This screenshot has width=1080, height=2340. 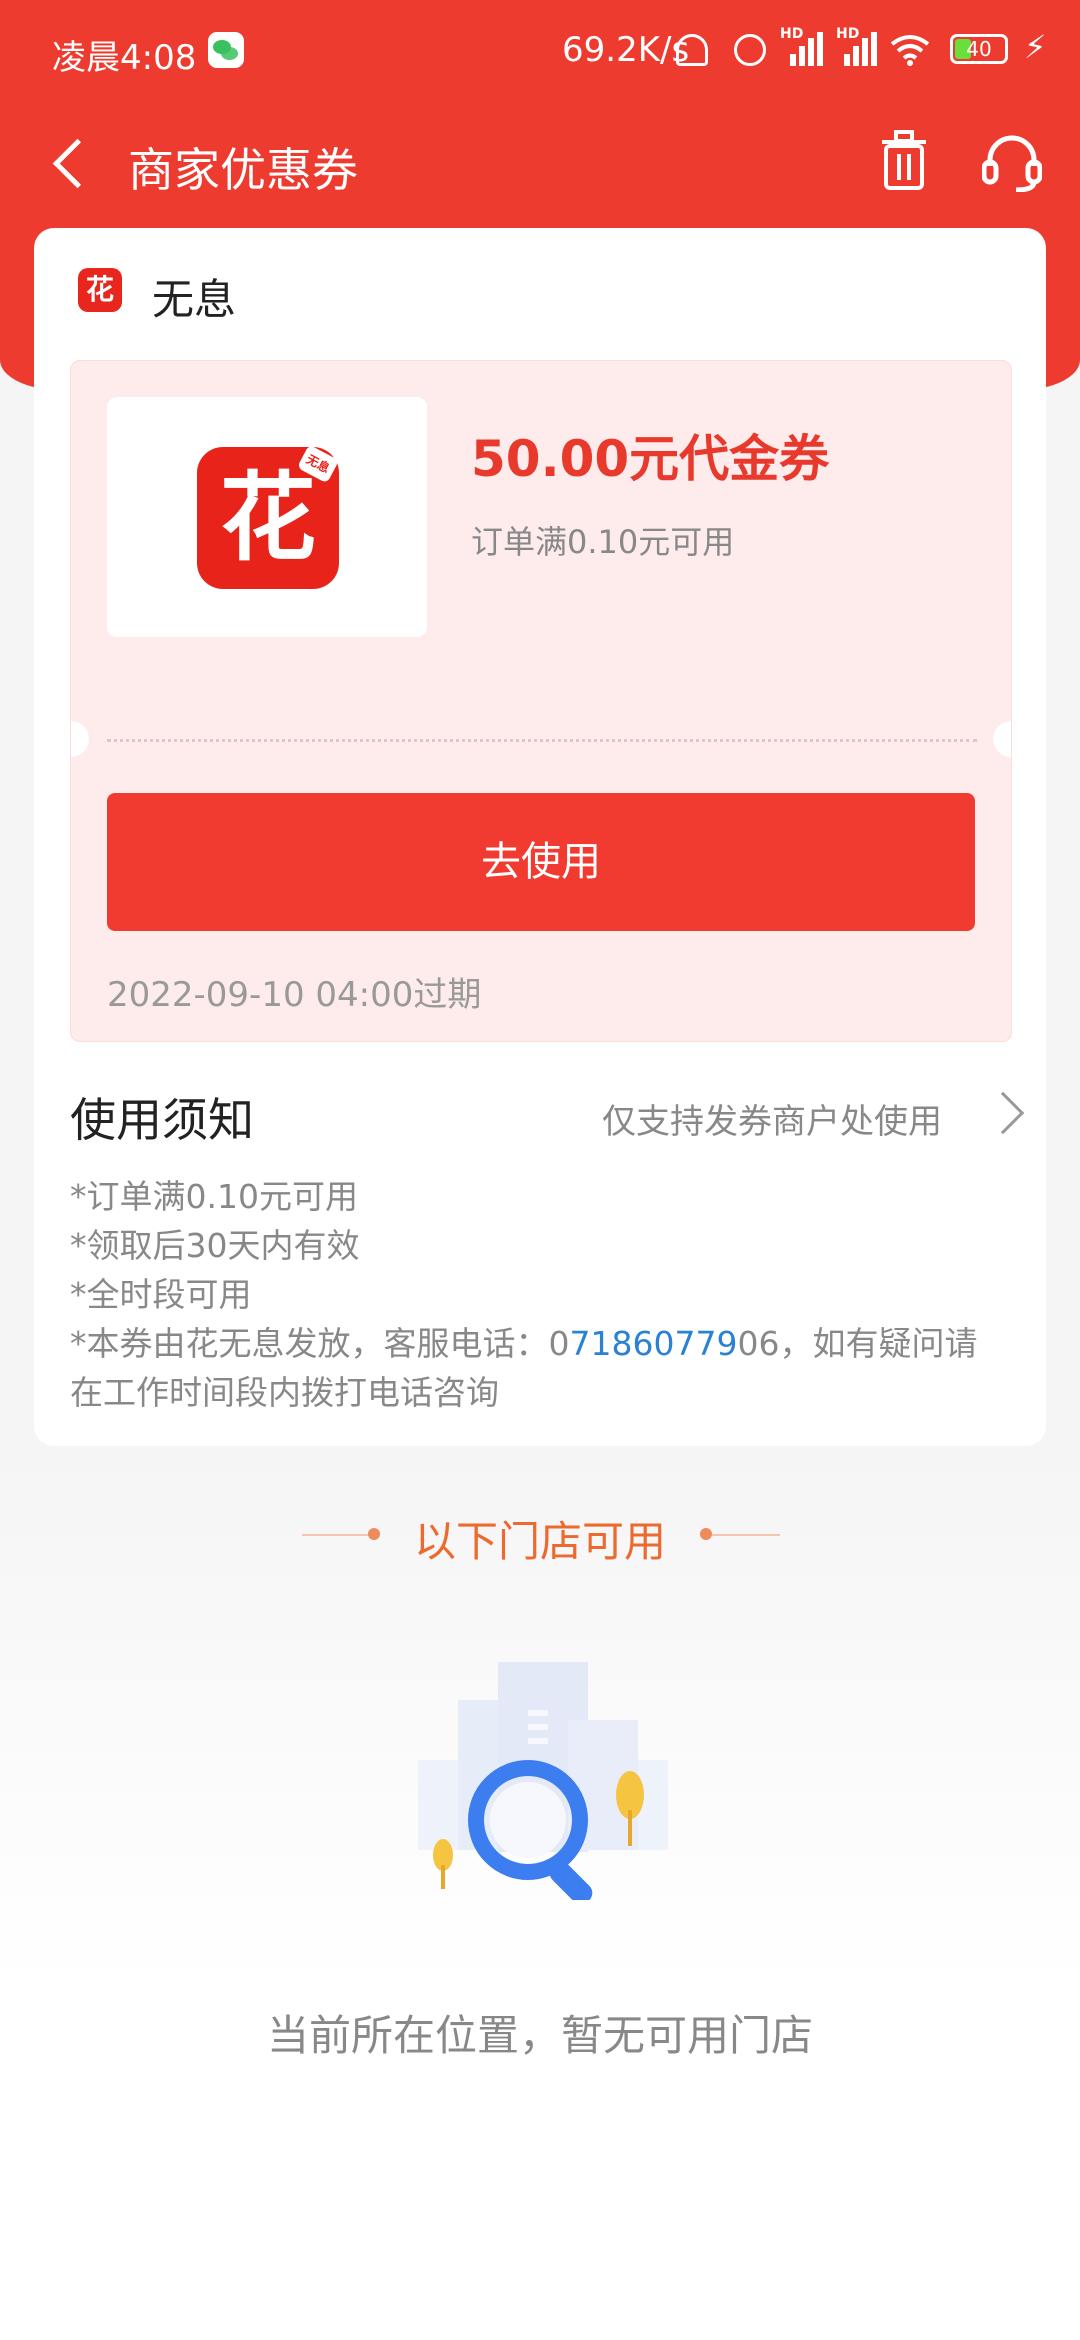 I want to click on wifi-icon, so click(x=910, y=50).